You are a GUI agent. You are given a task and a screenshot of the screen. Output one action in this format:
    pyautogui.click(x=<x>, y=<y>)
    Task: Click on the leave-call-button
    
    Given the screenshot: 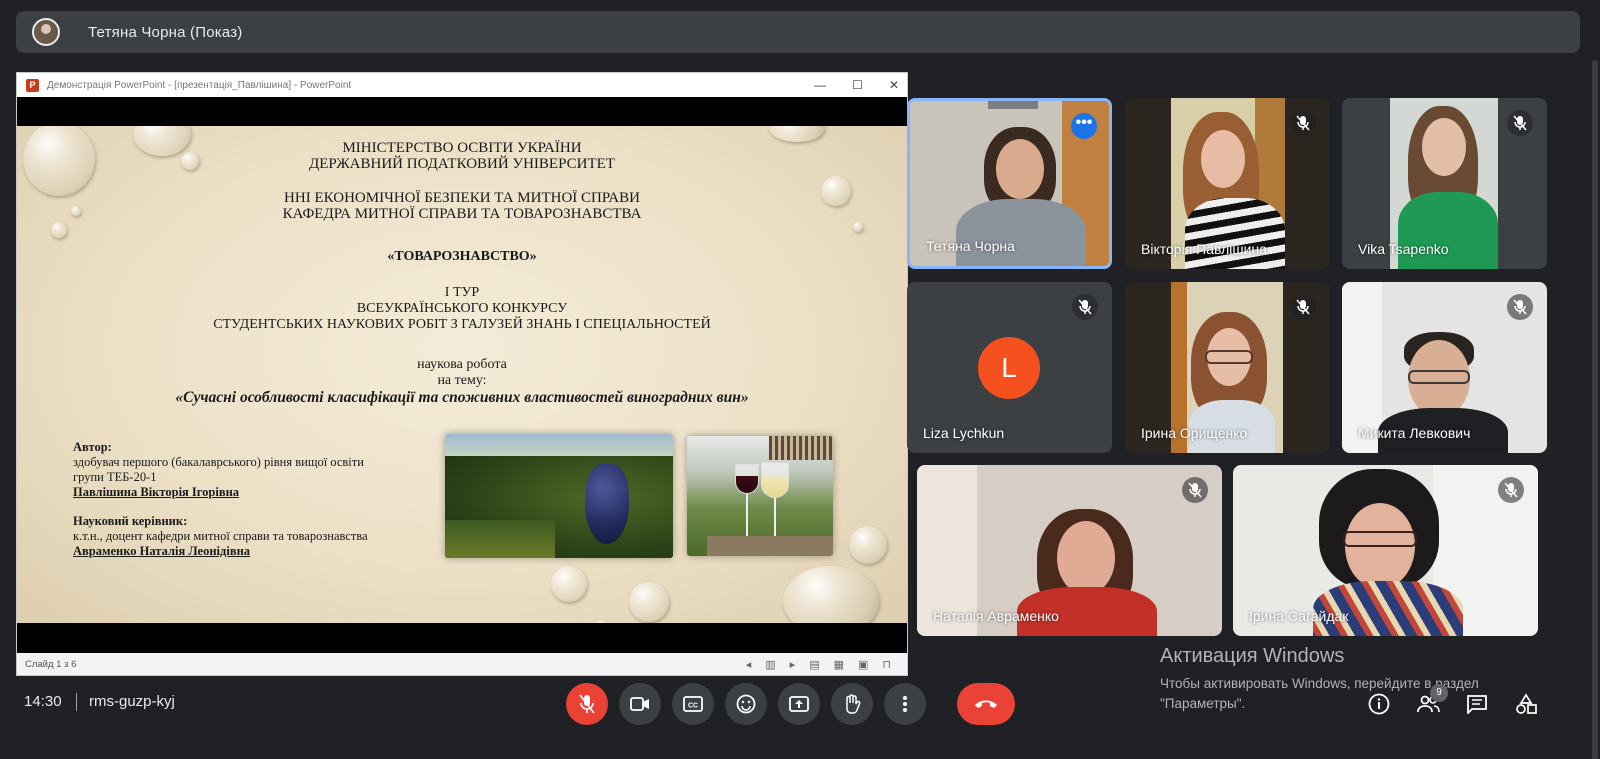 What is the action you would take?
    pyautogui.click(x=986, y=704)
    